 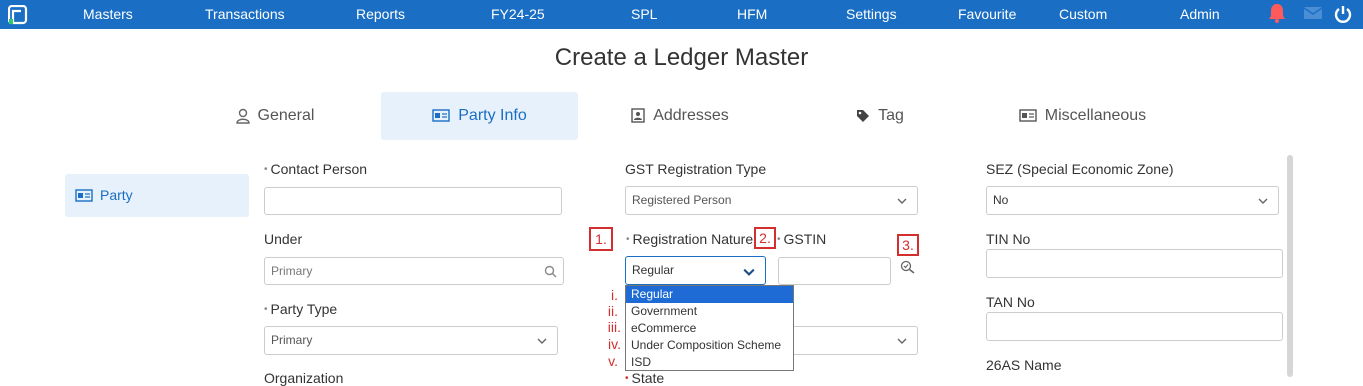 I want to click on nav-hfm: HFM, so click(x=752, y=14).